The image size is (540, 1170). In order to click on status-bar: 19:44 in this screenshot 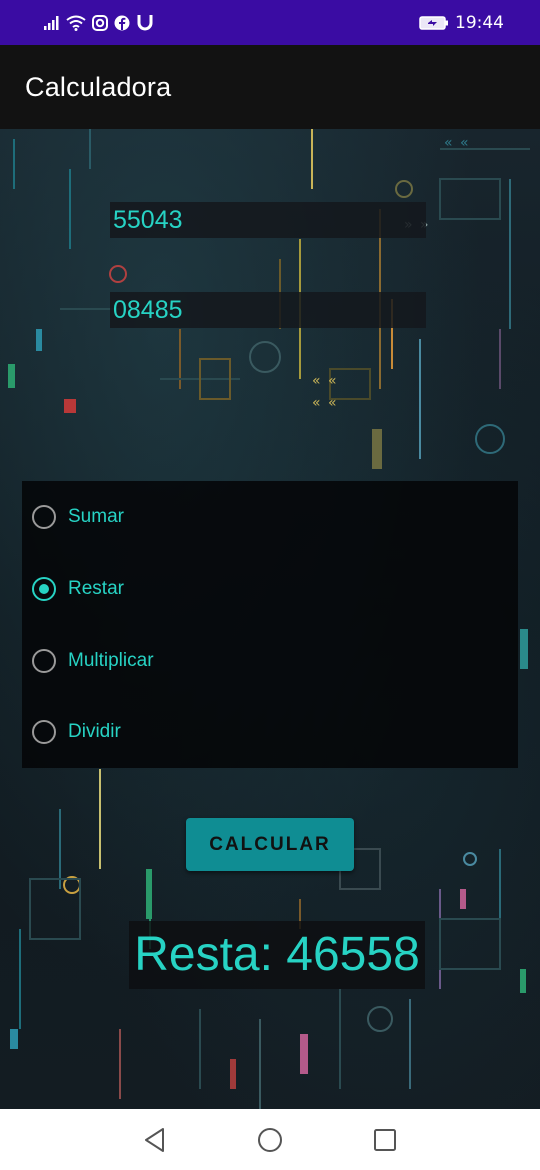, I will do `click(270, 22)`.